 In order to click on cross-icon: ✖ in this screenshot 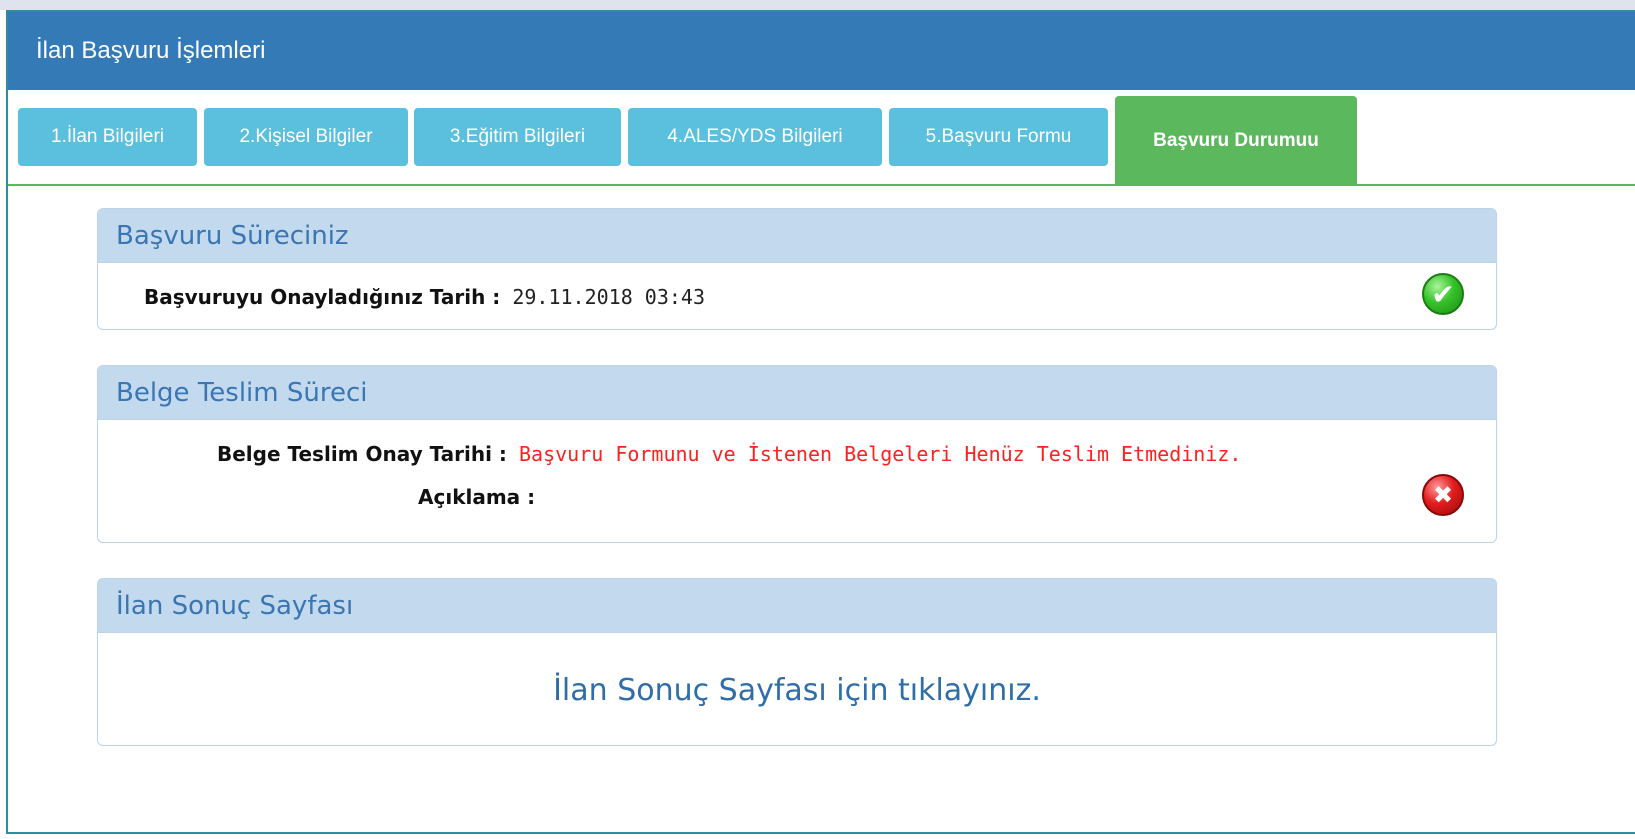, I will do `click(1443, 495)`.